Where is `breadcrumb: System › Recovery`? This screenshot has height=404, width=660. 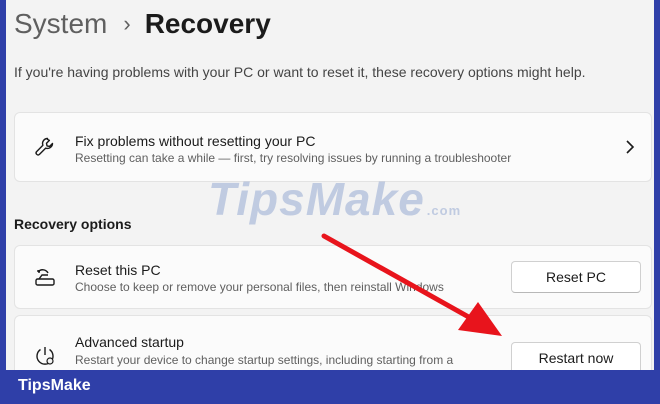
breadcrumb: System › Recovery is located at coordinates (142, 24).